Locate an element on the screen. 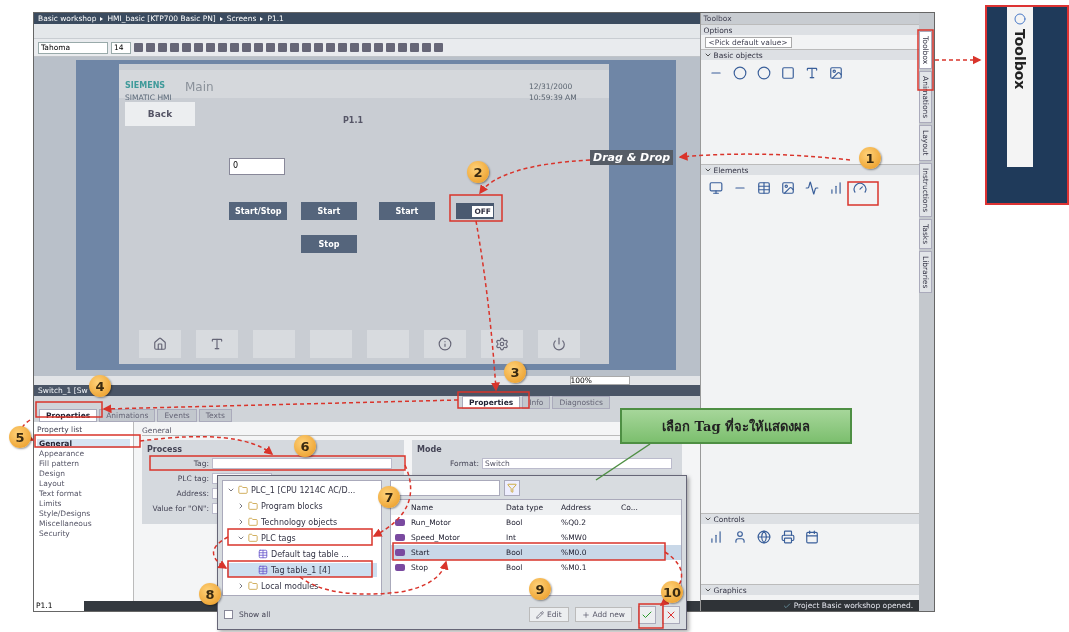 The height and width of the screenshot is (632, 1069). screen-name: P1.1 is located at coordinates (353, 120).